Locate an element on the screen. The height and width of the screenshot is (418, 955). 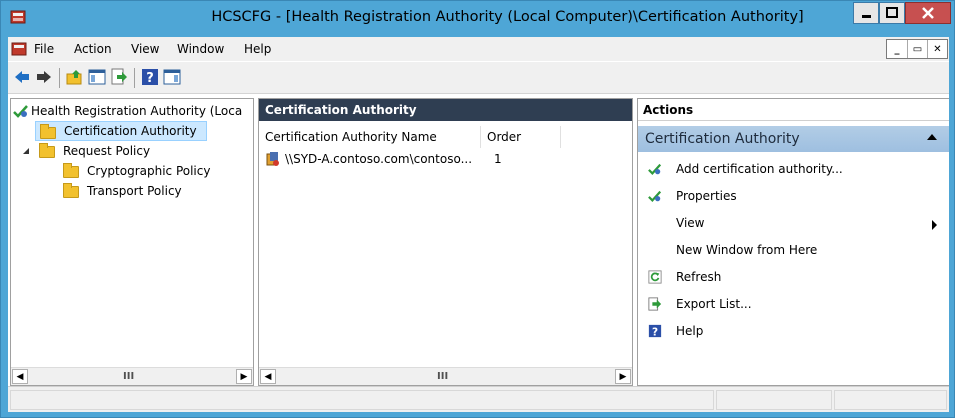
console-menu-icon is located at coordinates (19, 49).